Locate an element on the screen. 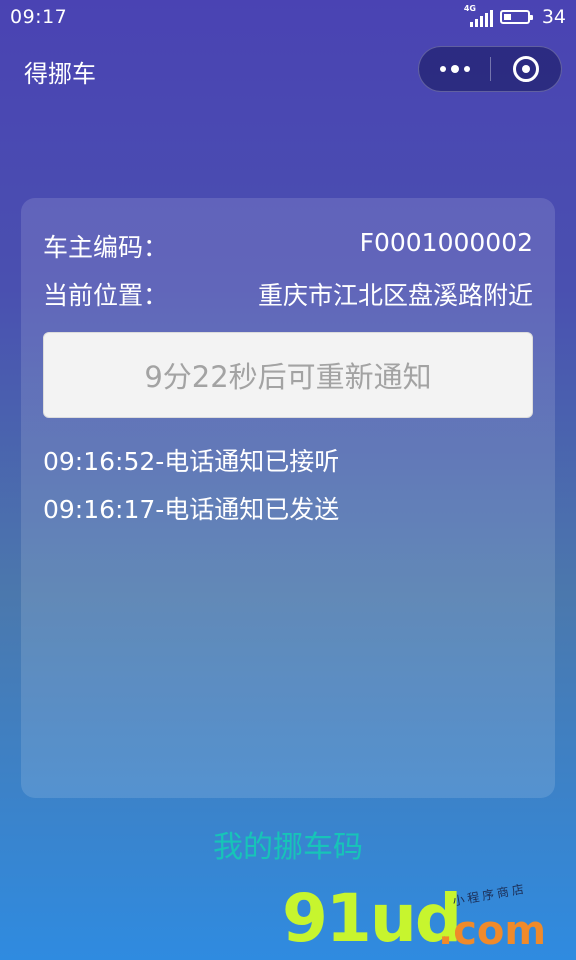  battery-icon is located at coordinates (516, 17).